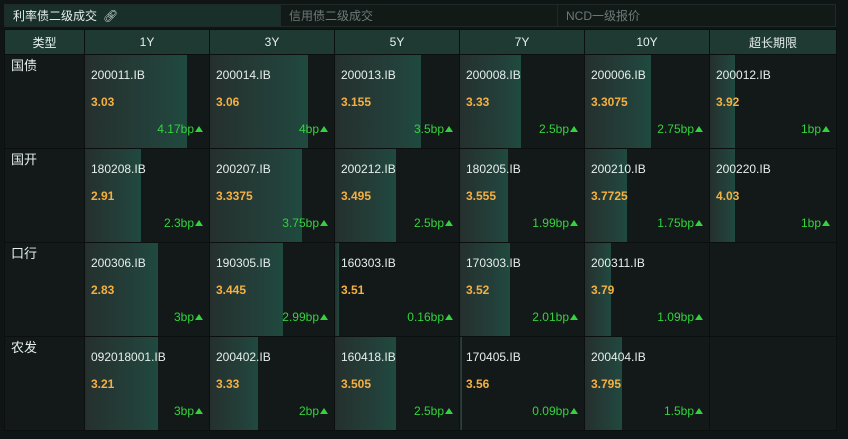 This screenshot has height=439, width=848. I want to click on bond-cell: 200008.IB 3.33 2.5bp, so click(522, 101).